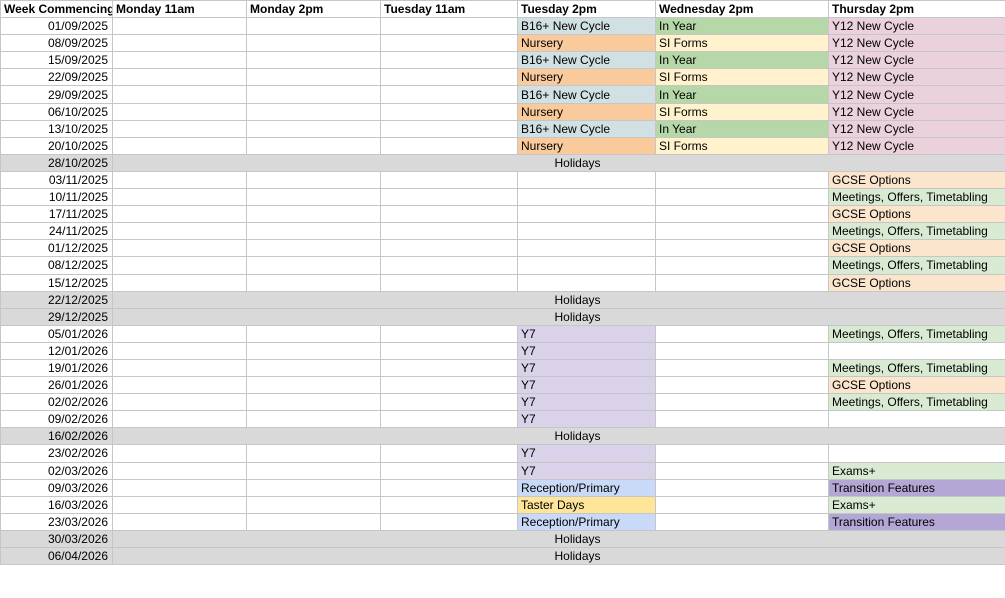 The height and width of the screenshot is (598, 1005). What do you see at coordinates (586, 180) in the screenshot?
I see `cell-tuesday-2pm` at bounding box center [586, 180].